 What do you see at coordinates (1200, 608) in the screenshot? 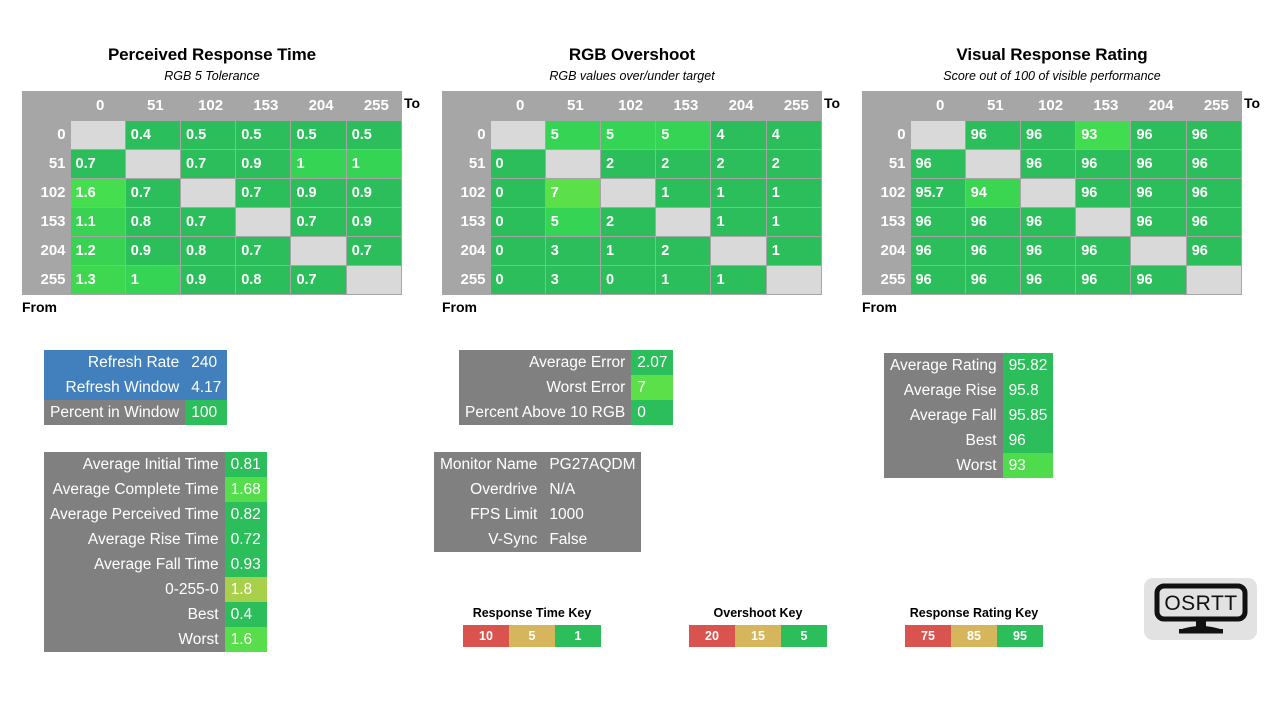
I see `monitor-icon: OSRTT` at bounding box center [1200, 608].